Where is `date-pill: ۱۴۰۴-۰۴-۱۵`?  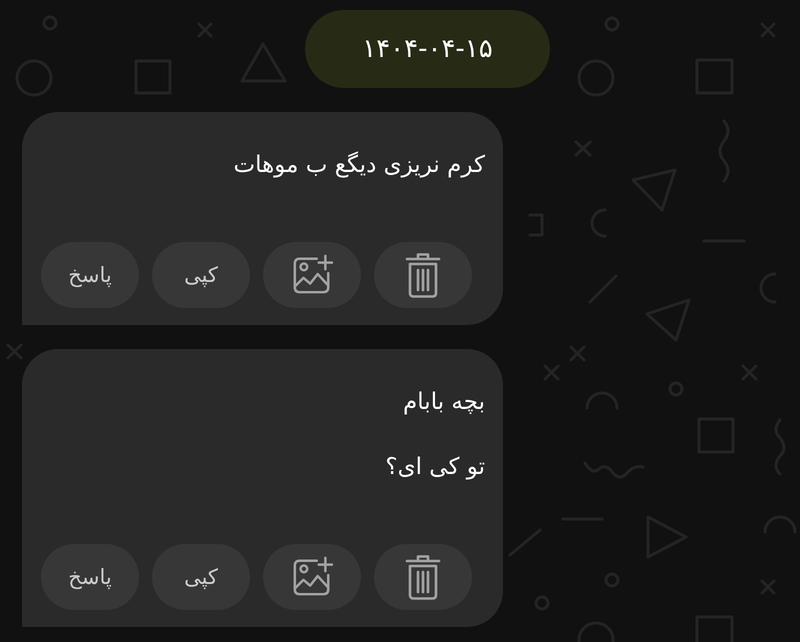 date-pill: ۱۴۰۴-۰۴-۱۵ is located at coordinates (427, 49).